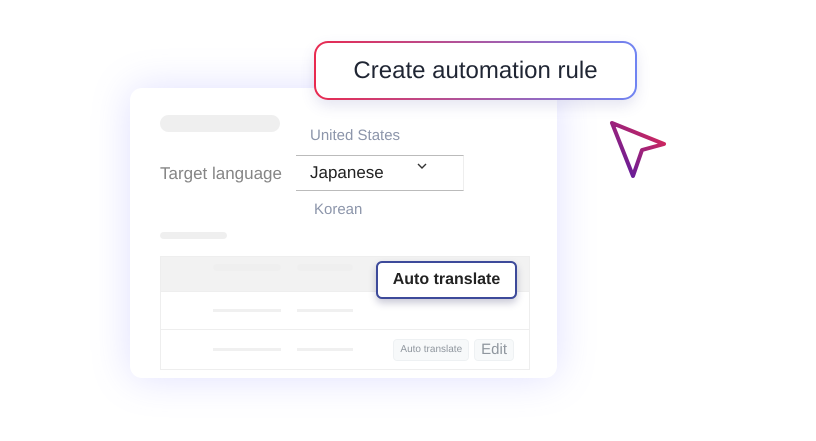 The image size is (816, 441). What do you see at coordinates (446, 280) in the screenshot?
I see `auto-translate-button: Auto translate` at bounding box center [446, 280].